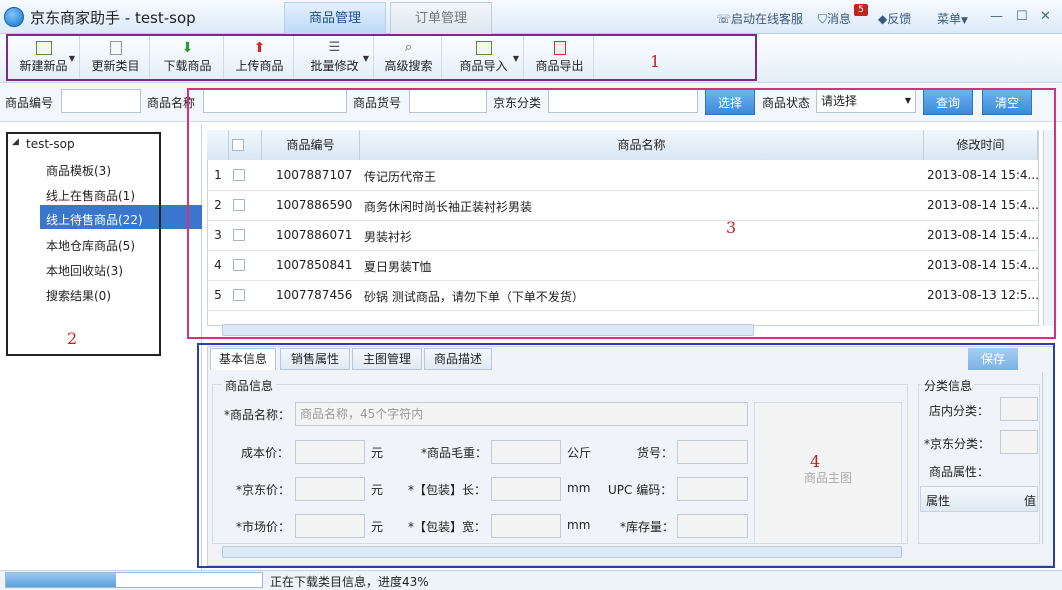  Describe the element at coordinates (1045, 16) in the screenshot. I see `close-icon: ✕` at that location.